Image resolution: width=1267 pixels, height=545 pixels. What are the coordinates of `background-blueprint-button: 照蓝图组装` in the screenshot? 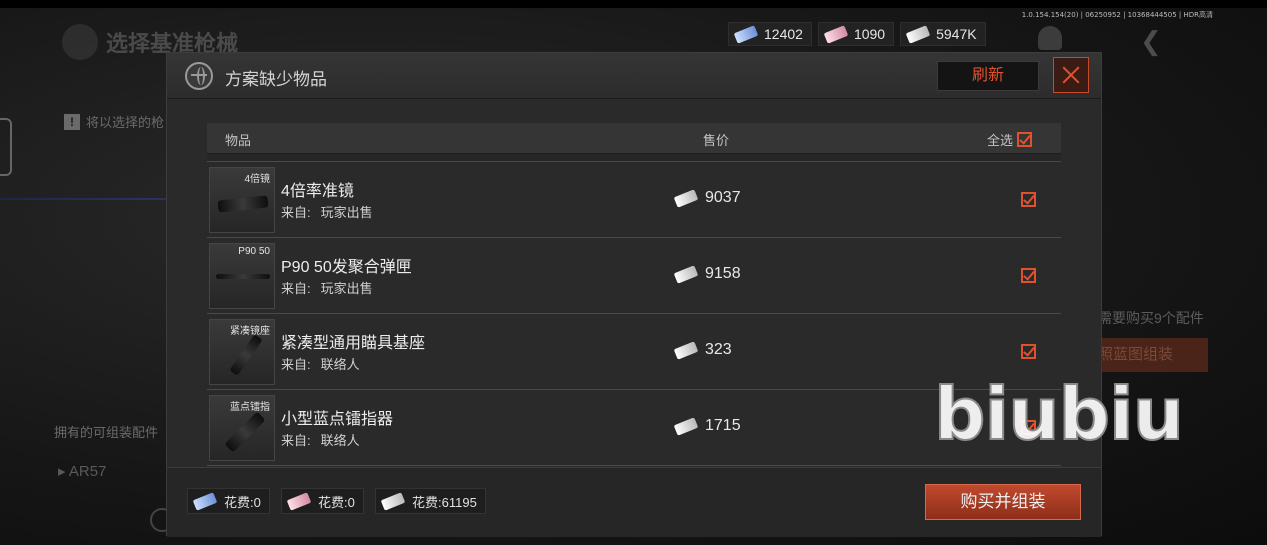 It's located at (1151, 355).